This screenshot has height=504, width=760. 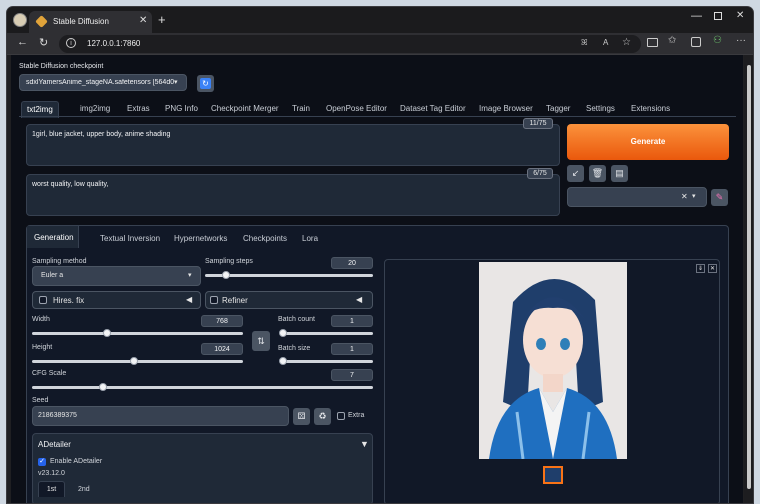 What do you see at coordinates (235, 300) in the screenshot?
I see `refiner-label: Refiner` at bounding box center [235, 300].